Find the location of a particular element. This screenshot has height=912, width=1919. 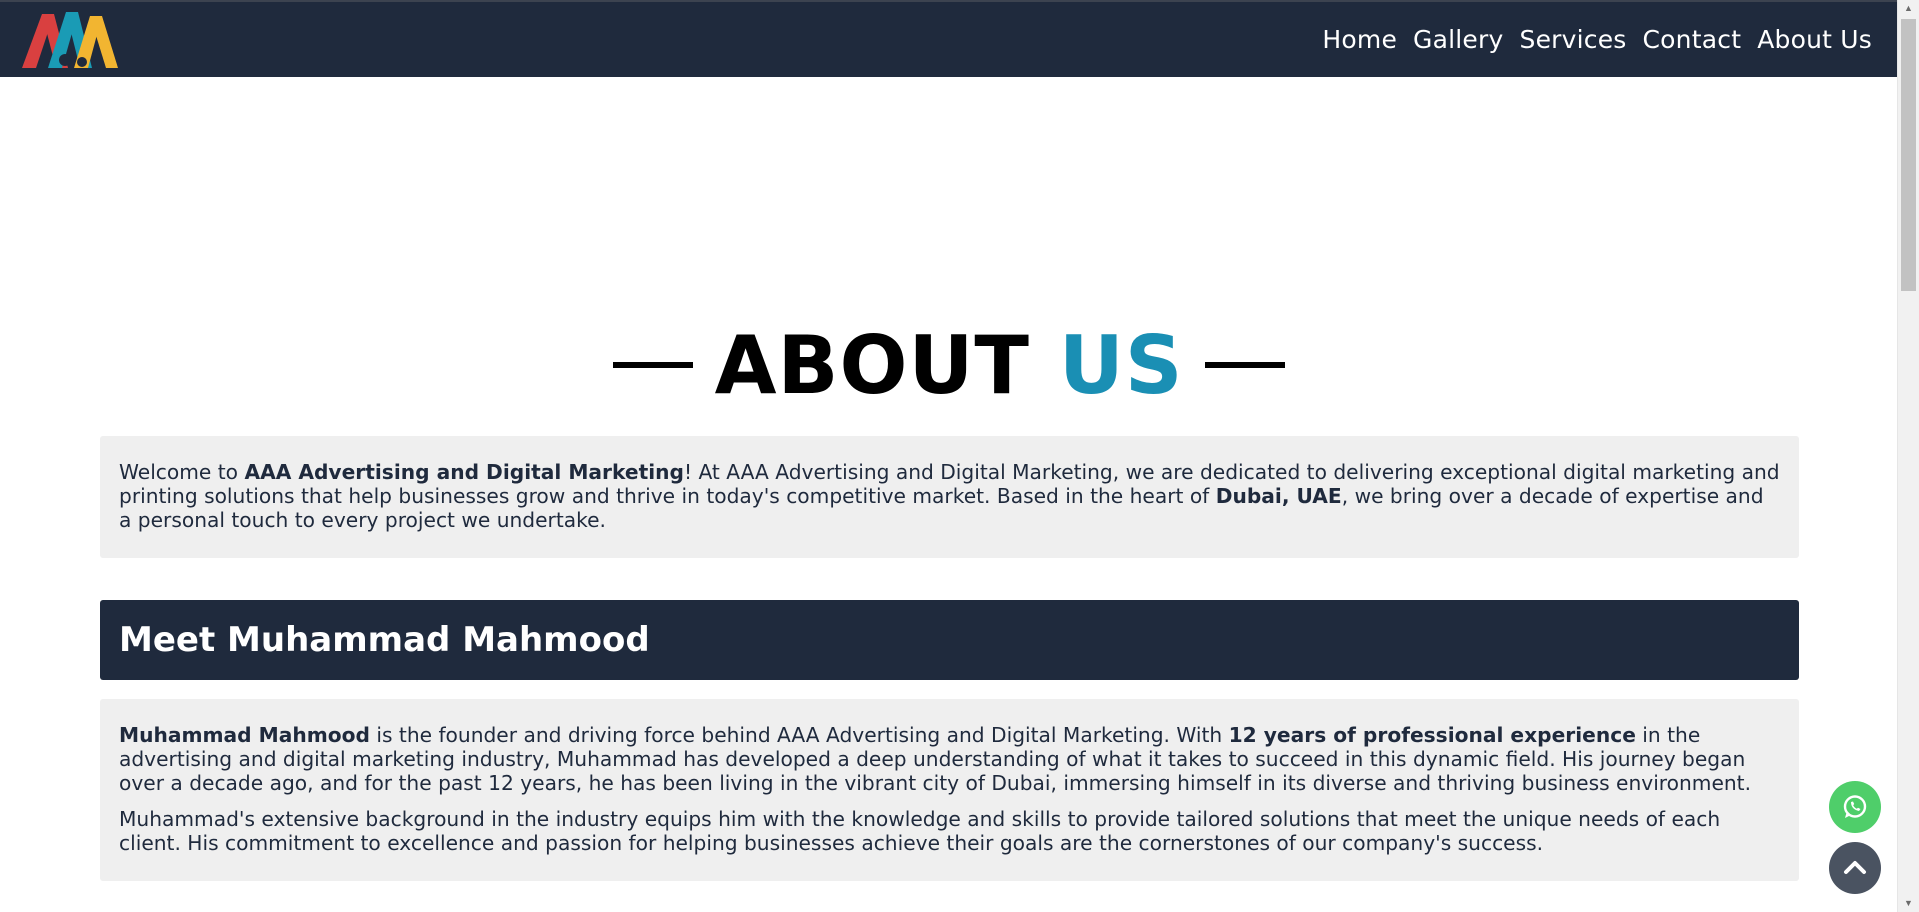

page-scrollbar: ▲ ▼ is located at coordinates (1908, 456).